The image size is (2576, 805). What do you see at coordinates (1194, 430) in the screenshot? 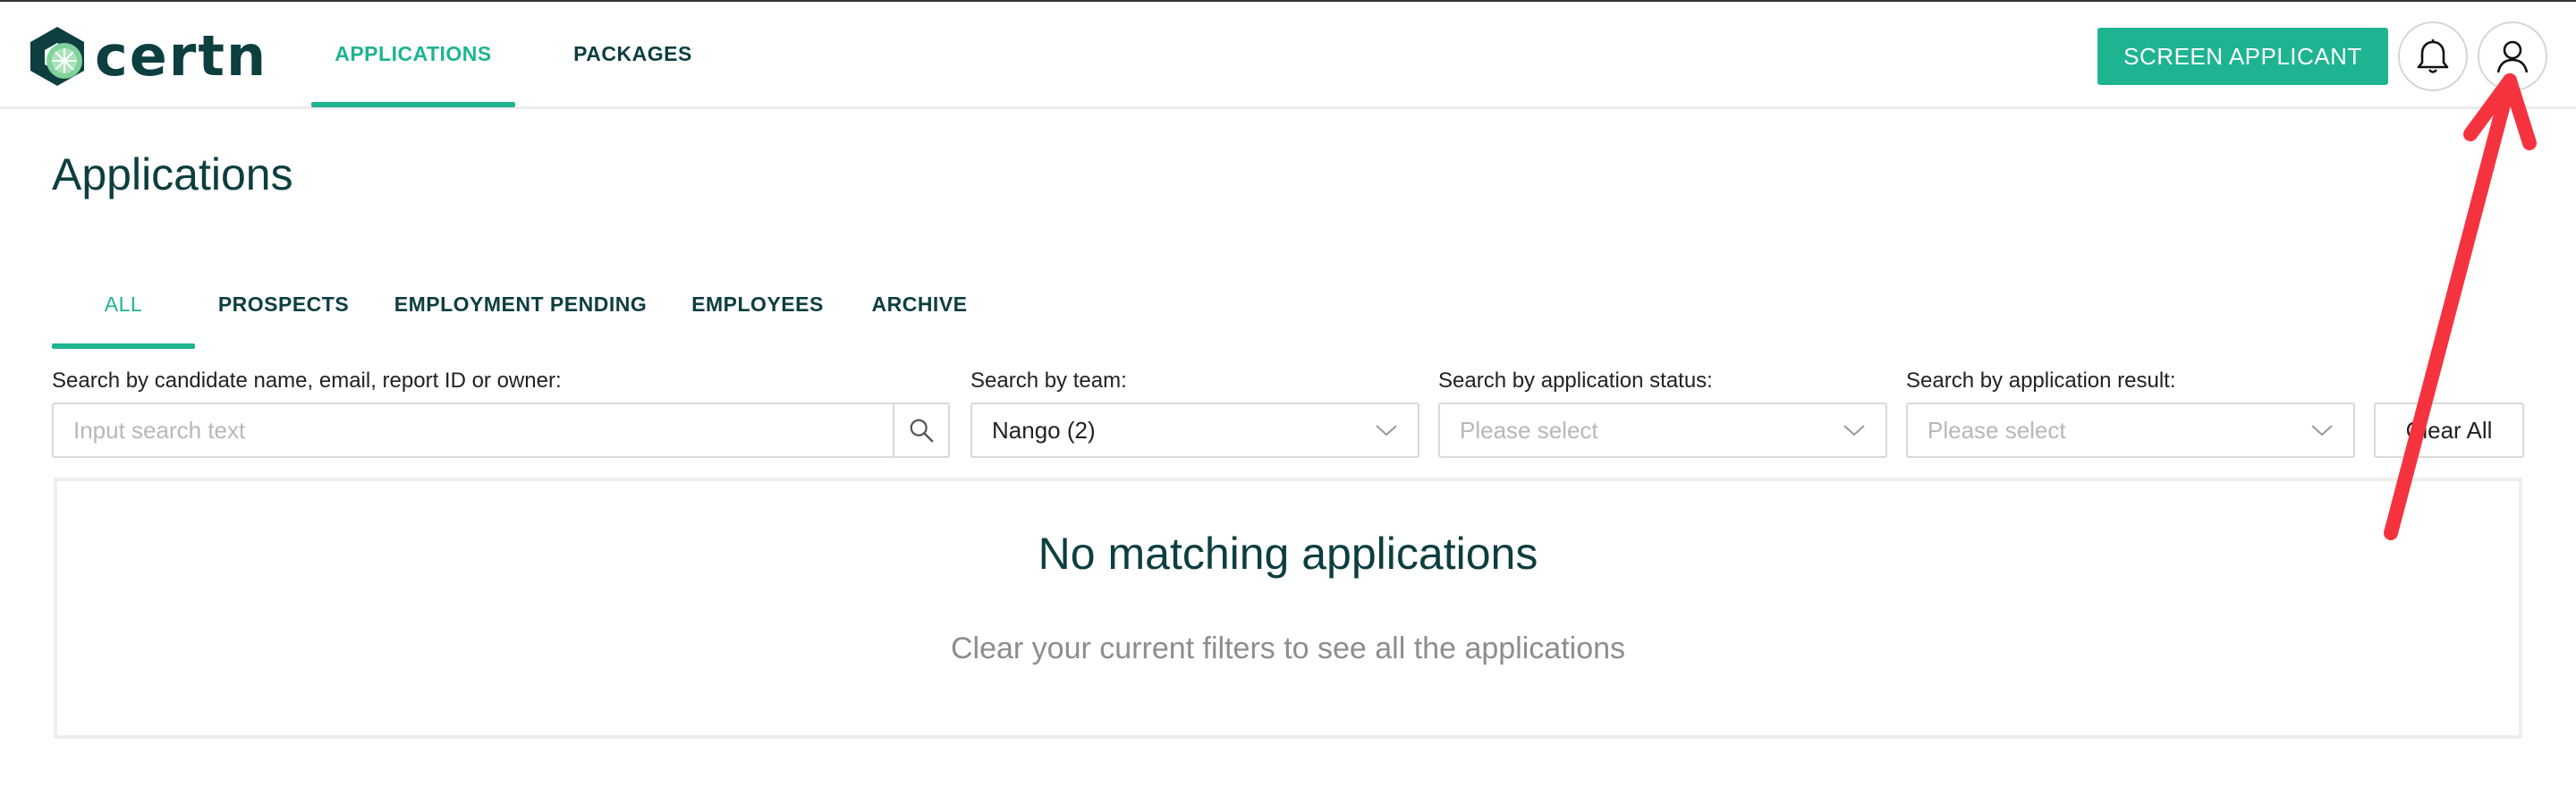
I see `team-select: Nango (2)` at bounding box center [1194, 430].